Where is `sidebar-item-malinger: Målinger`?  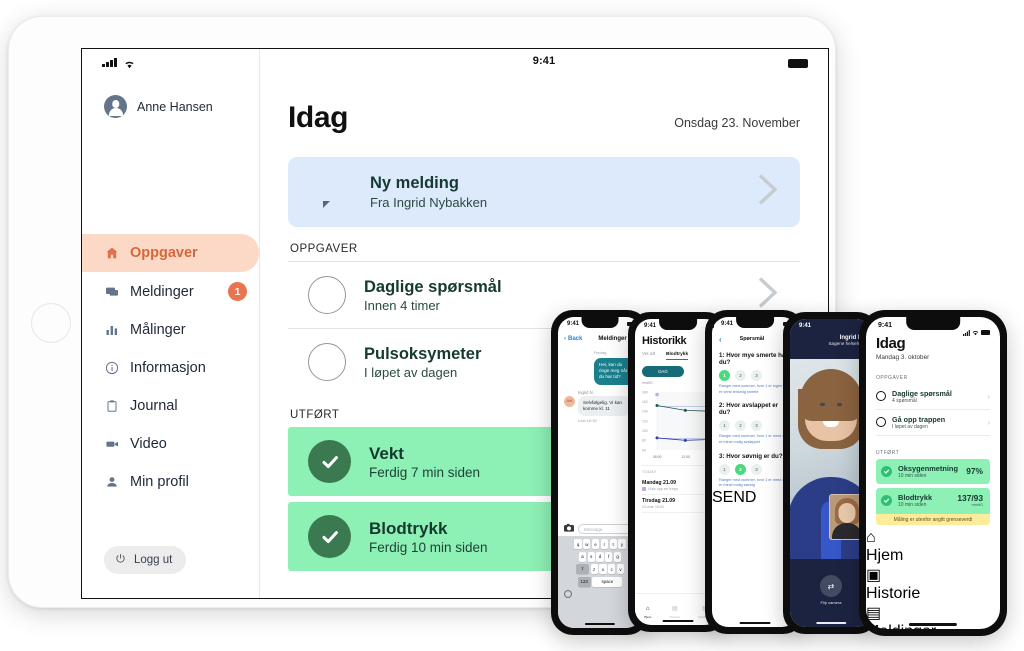 sidebar-item-malinger: Målinger is located at coordinates (170, 330).